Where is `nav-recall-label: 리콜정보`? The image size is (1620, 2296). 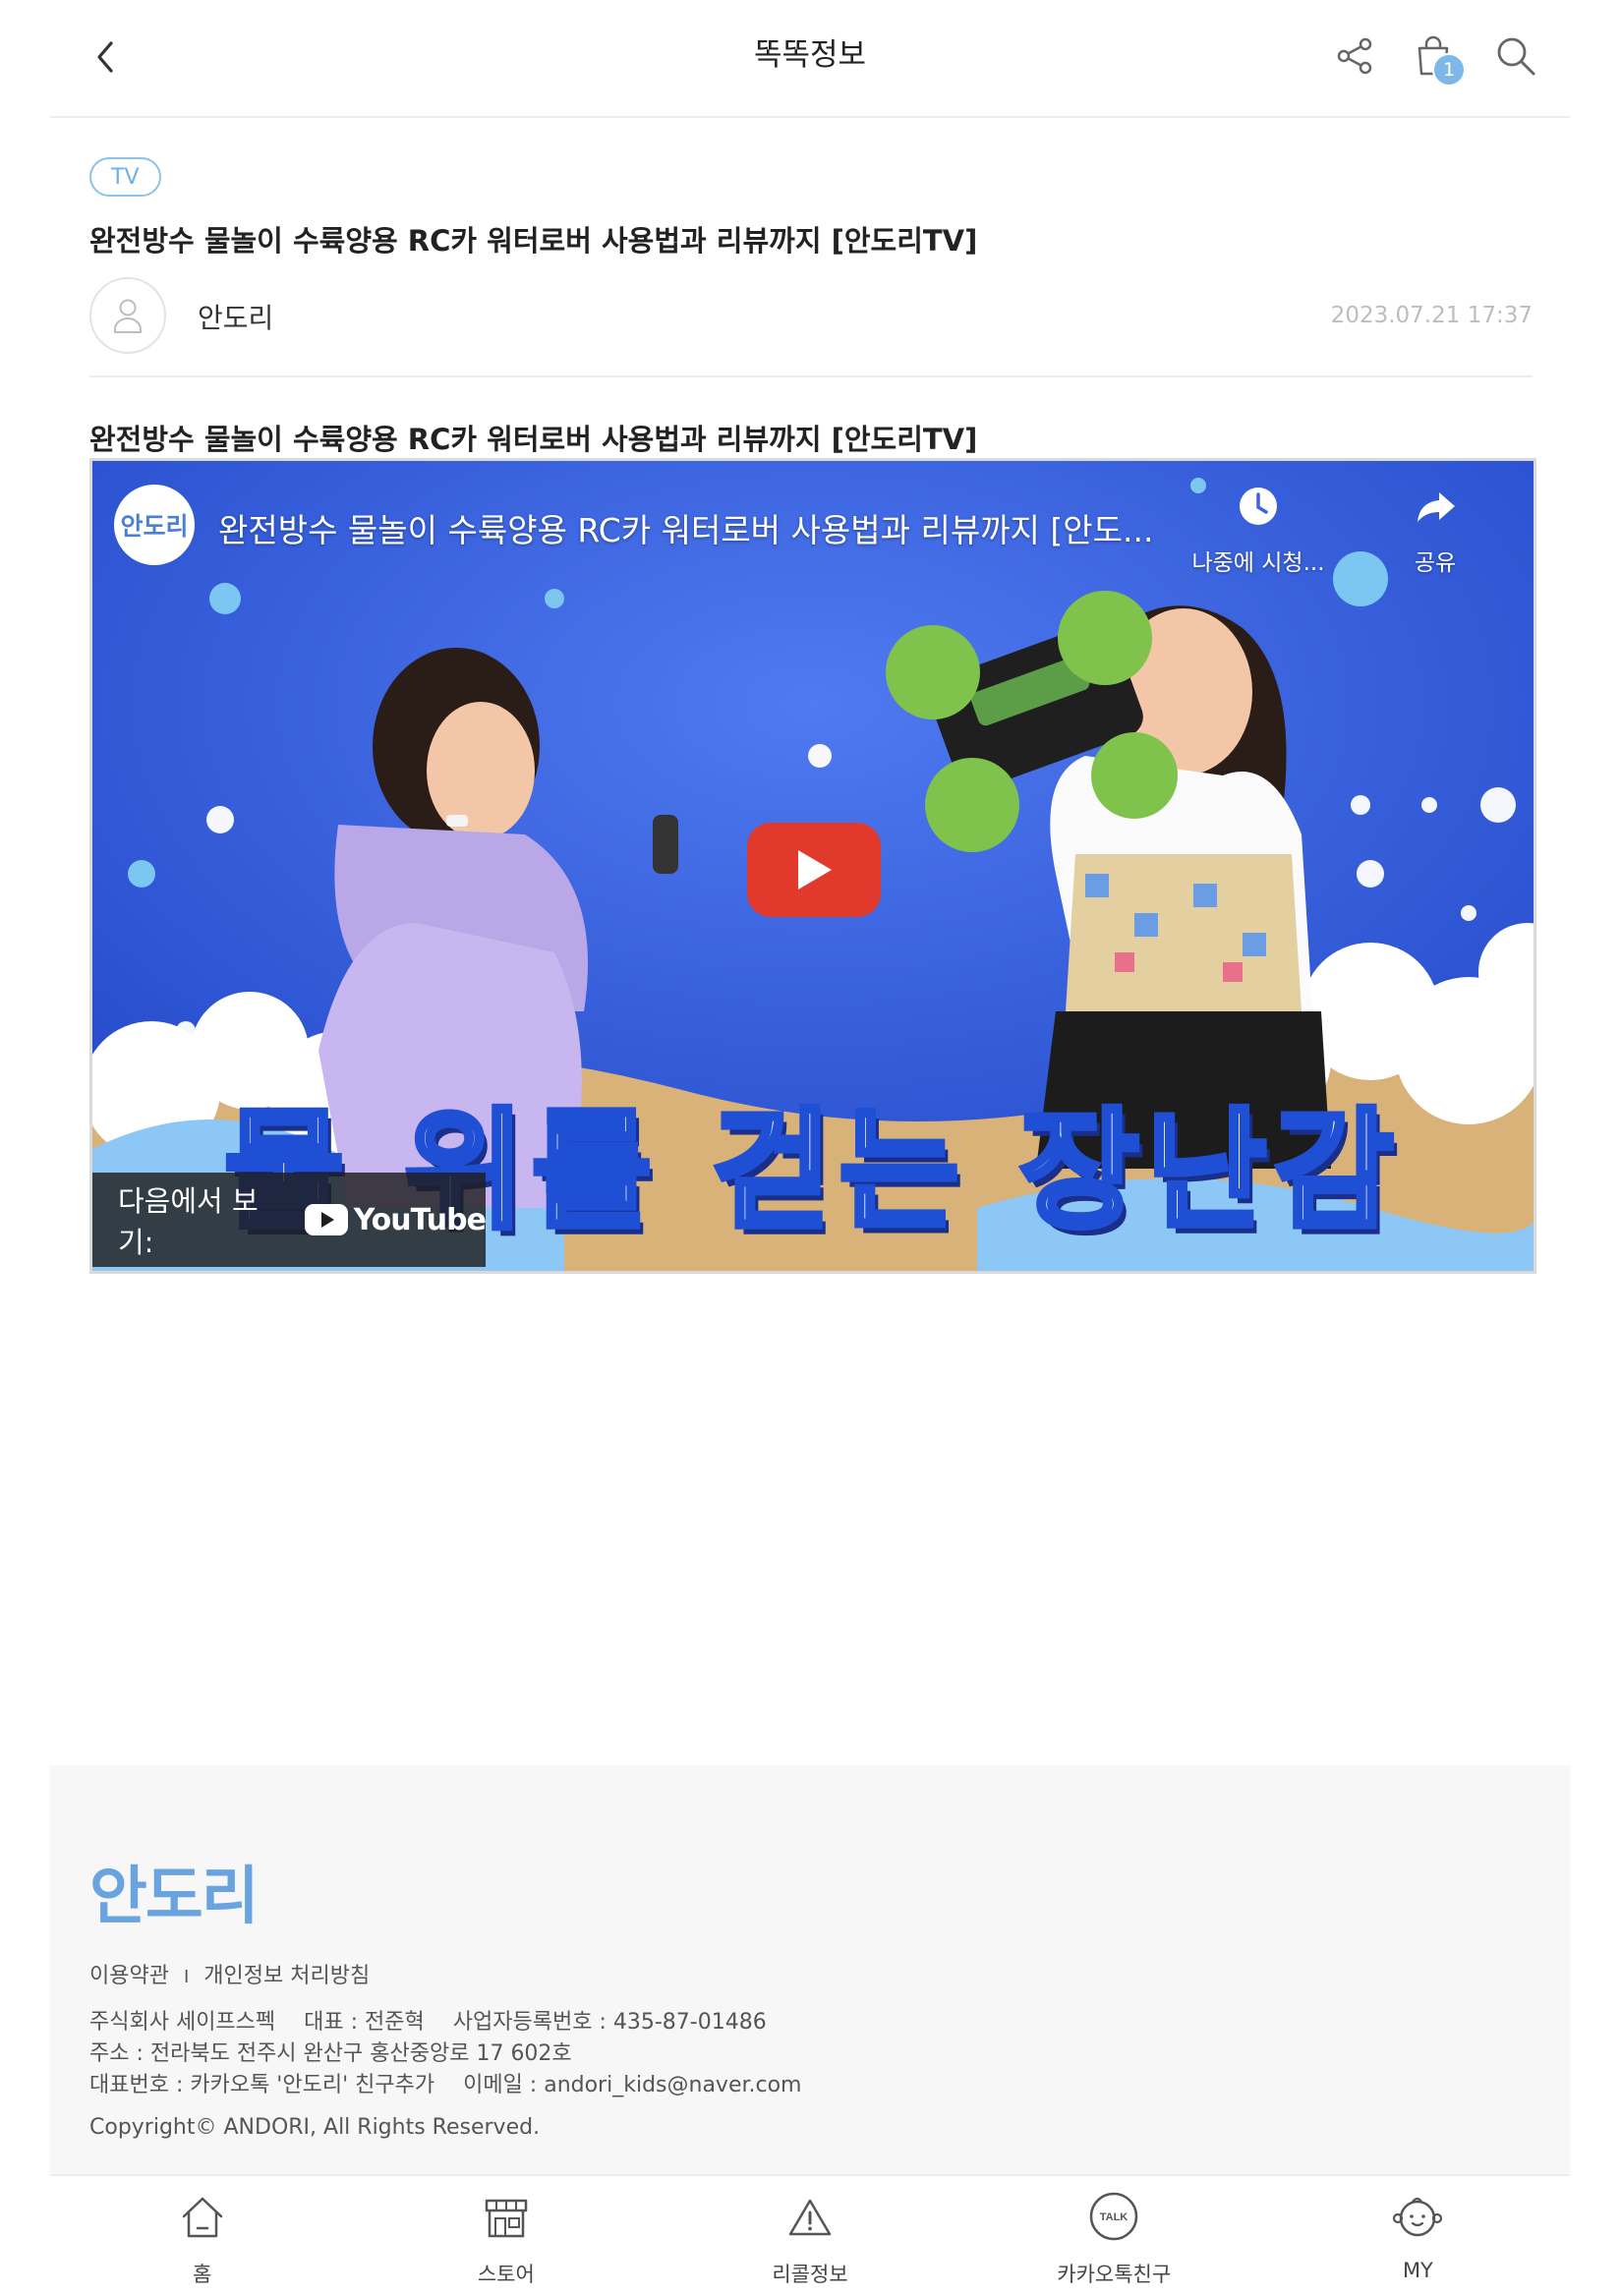
nav-recall-label: 리콜정보 is located at coordinates (810, 2274).